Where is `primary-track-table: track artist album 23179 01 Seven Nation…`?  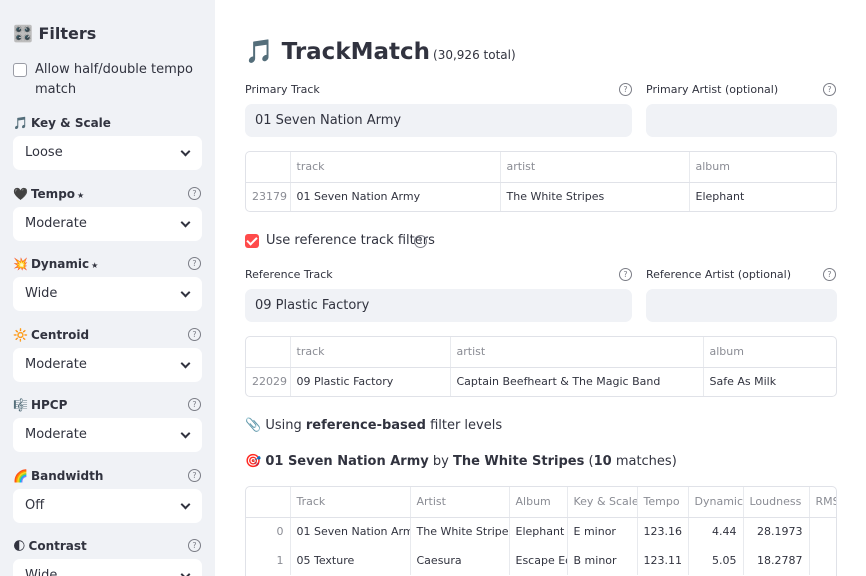
primary-track-table: track artist album 23179 01 Seven Nation… is located at coordinates (541, 181).